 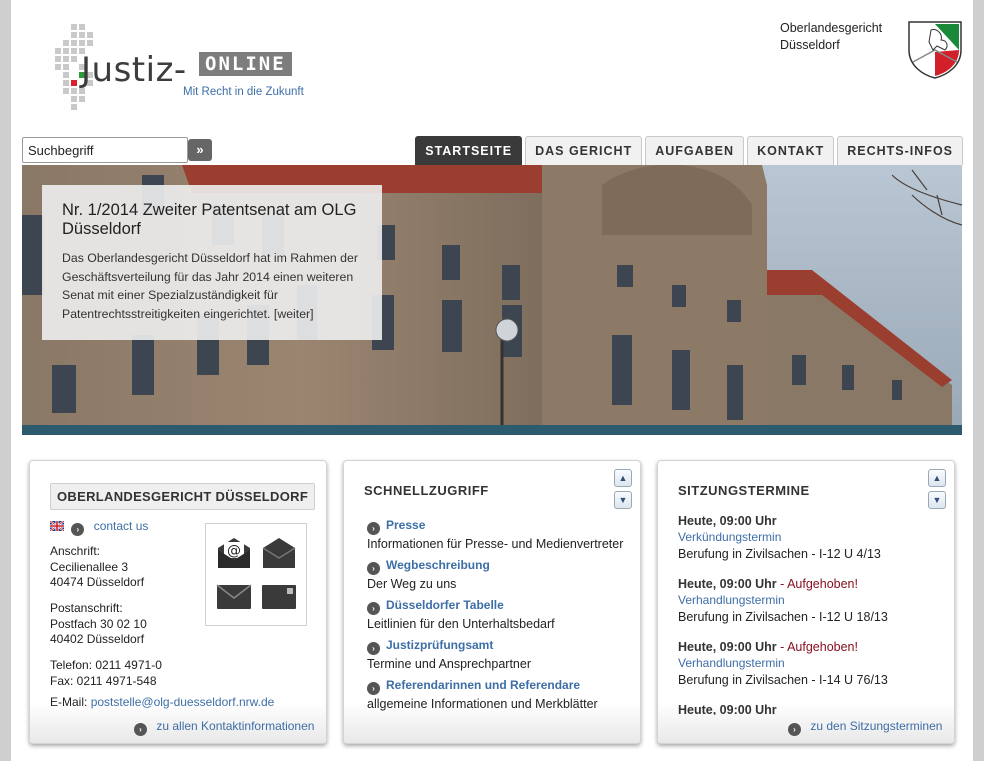 I want to click on contact-us-link: contact us, so click(x=121, y=526).